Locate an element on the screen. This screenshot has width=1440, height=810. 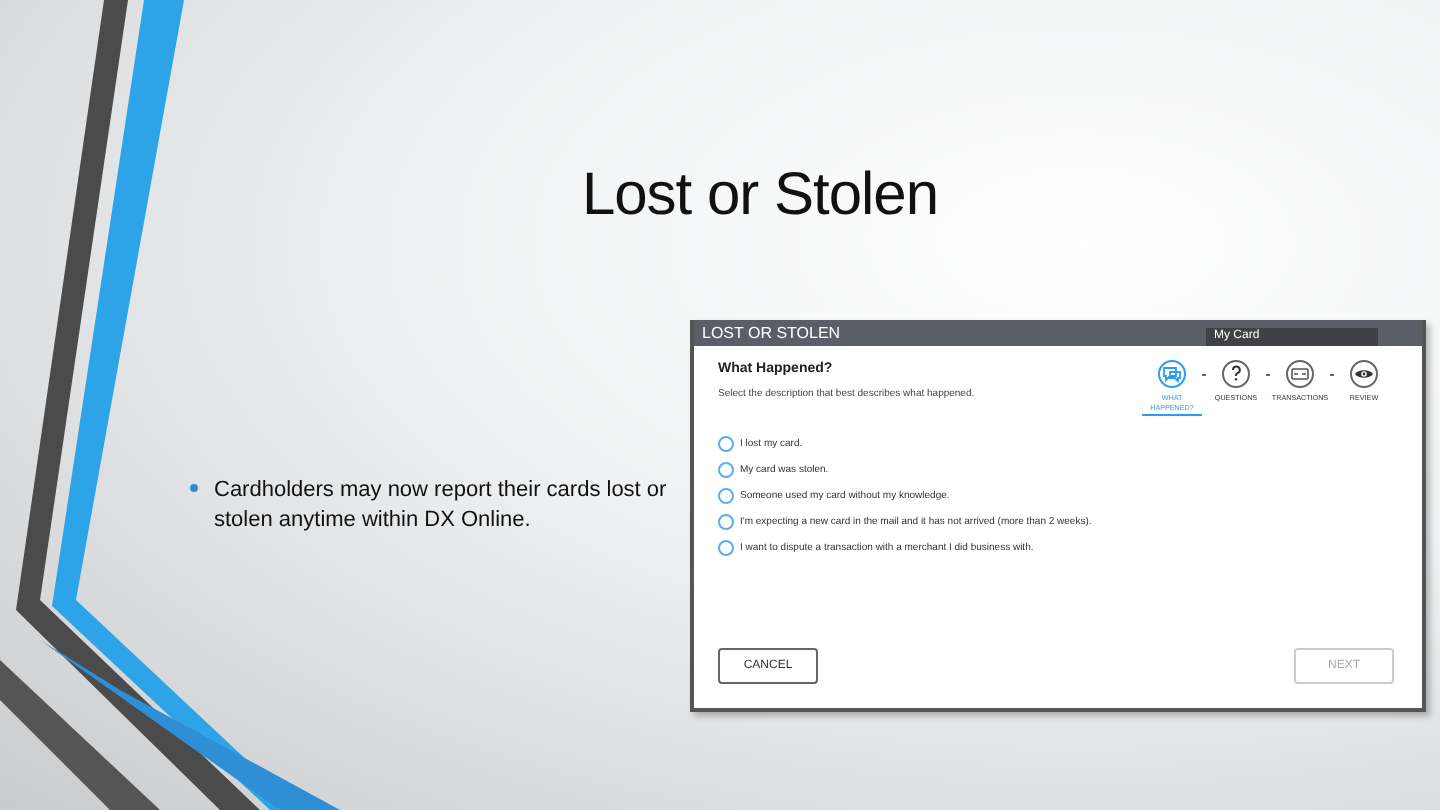
chat-bubbles-icon is located at coordinates (1172, 374).